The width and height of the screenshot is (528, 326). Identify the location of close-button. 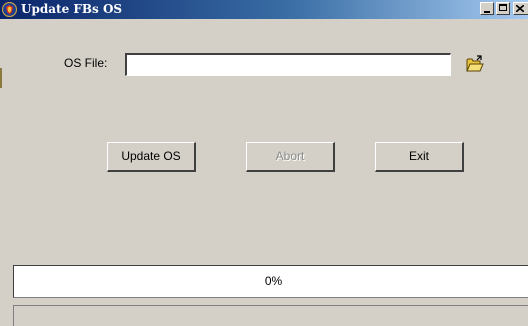
(520, 8).